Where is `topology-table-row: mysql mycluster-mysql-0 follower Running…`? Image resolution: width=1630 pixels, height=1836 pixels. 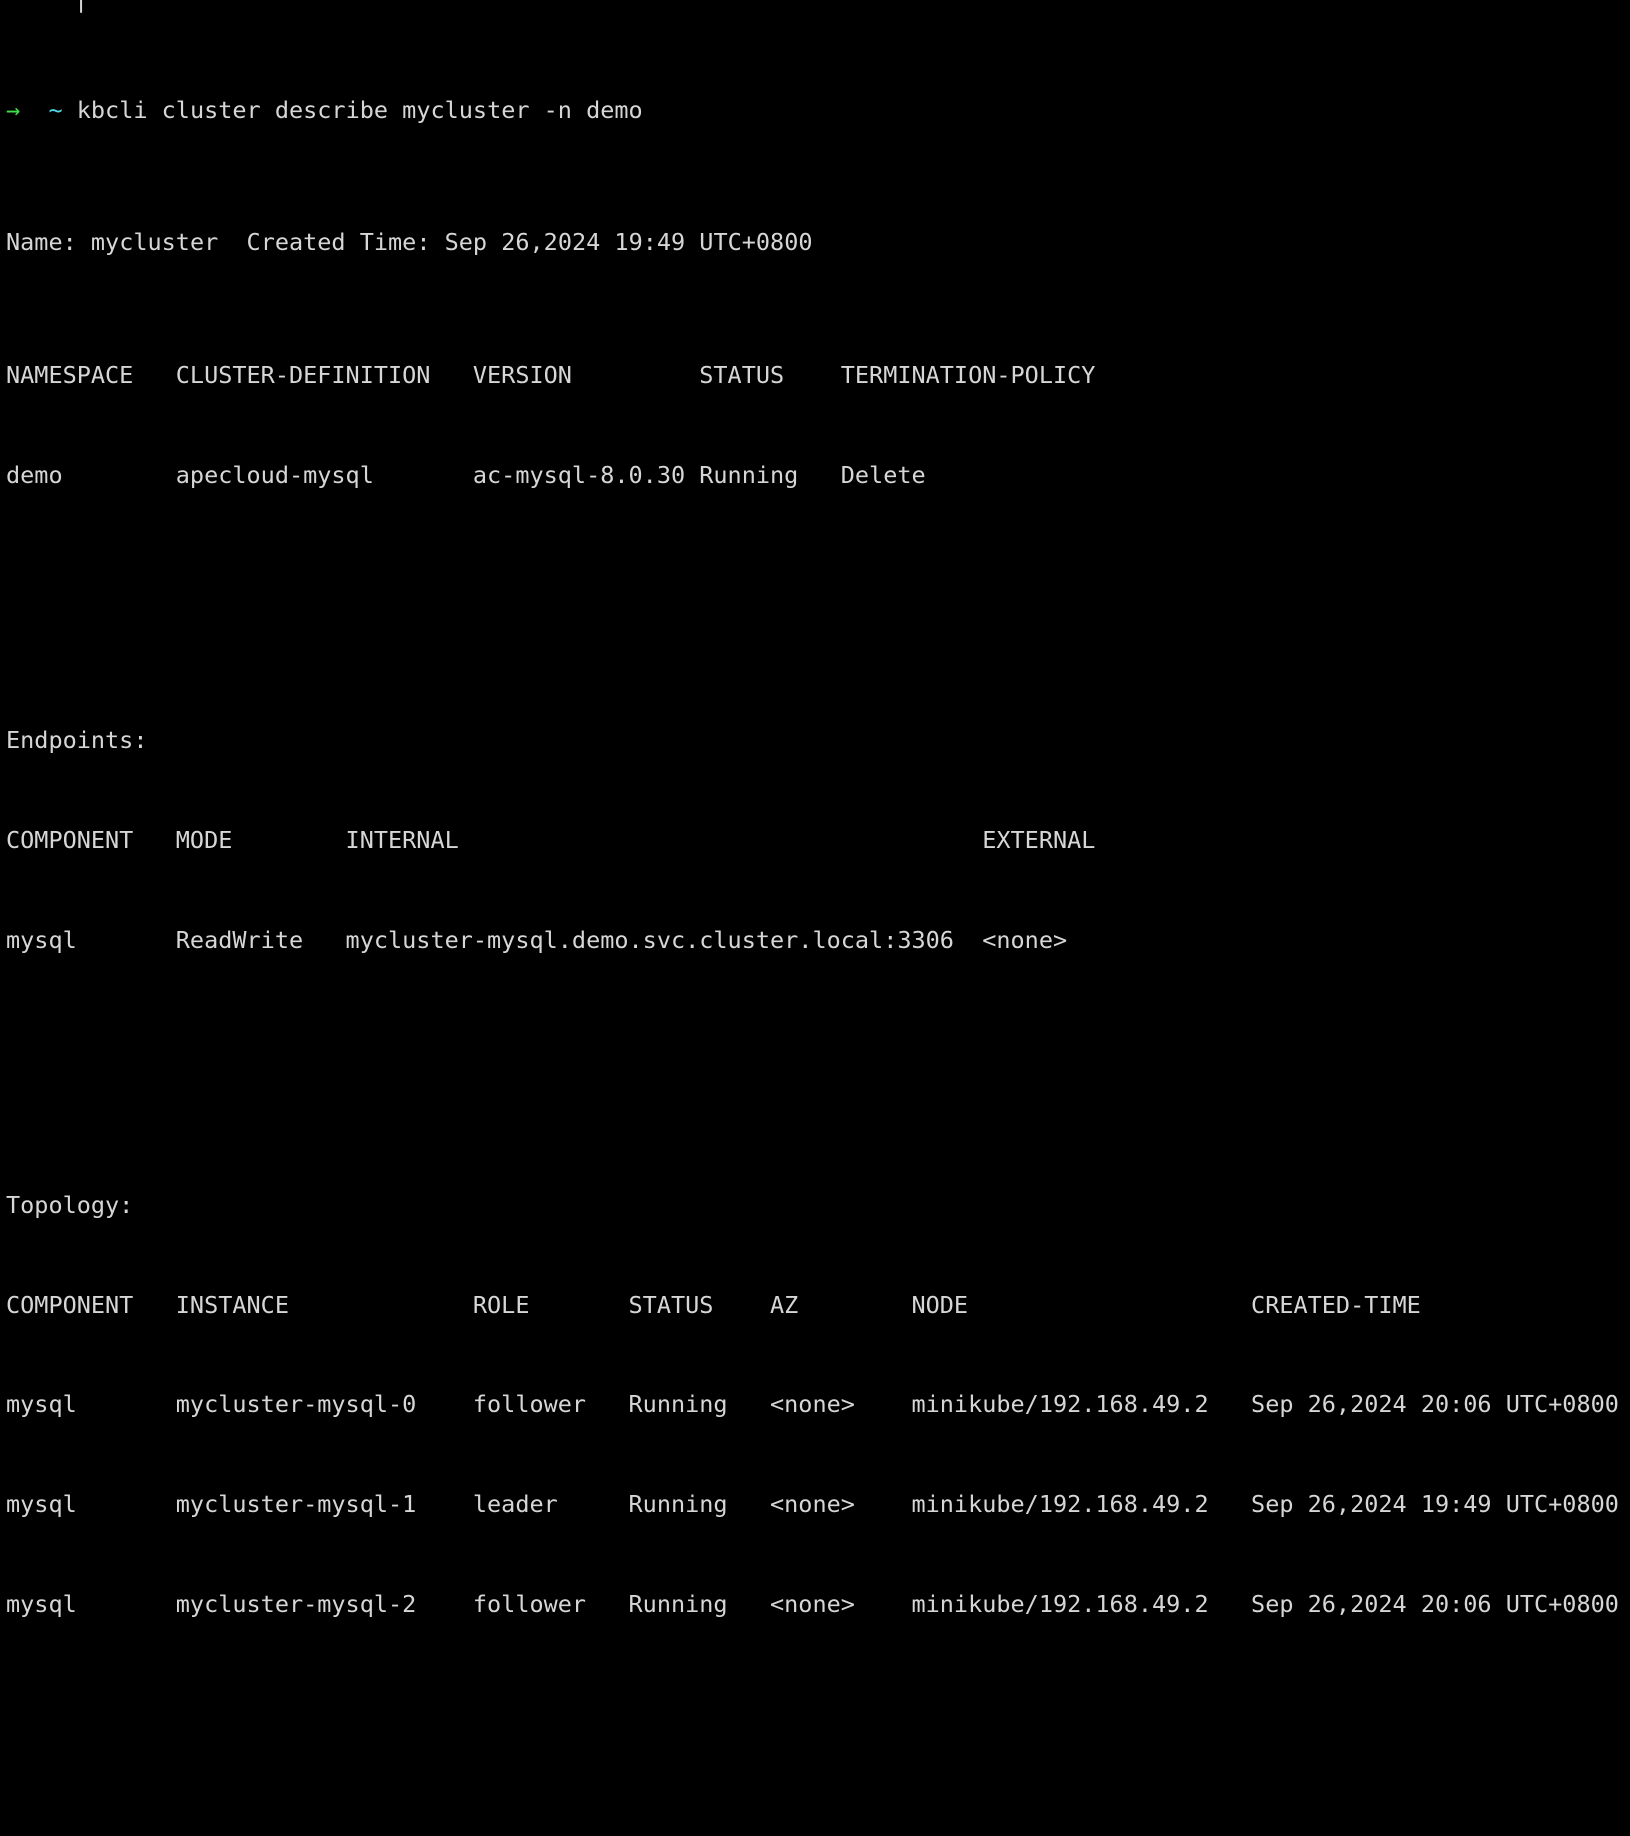 topology-table-row: mysql mycluster-mysql-0 follower Running… is located at coordinates (812, 1404).